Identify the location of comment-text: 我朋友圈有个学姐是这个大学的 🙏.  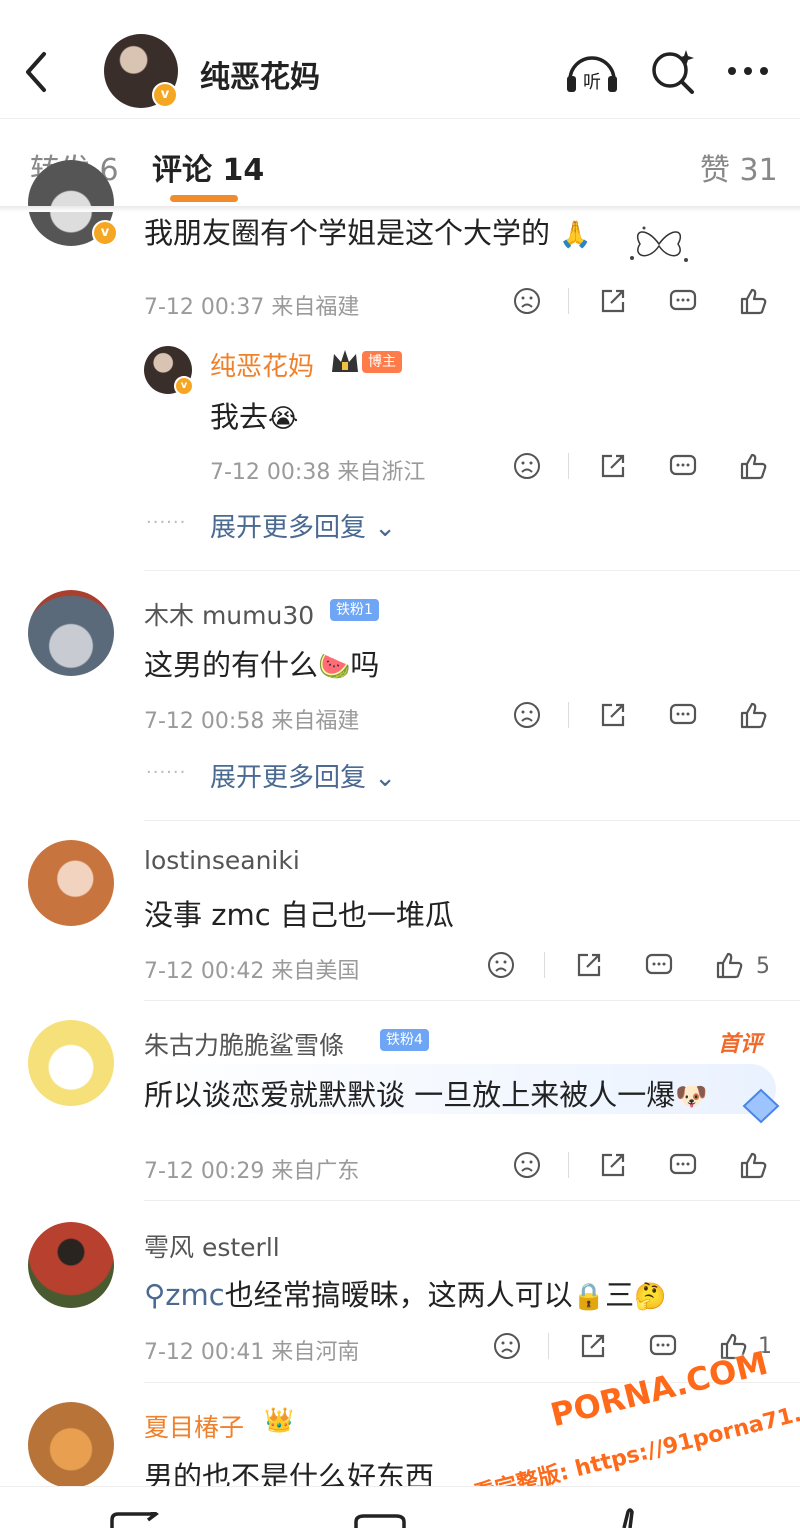
(368, 231).